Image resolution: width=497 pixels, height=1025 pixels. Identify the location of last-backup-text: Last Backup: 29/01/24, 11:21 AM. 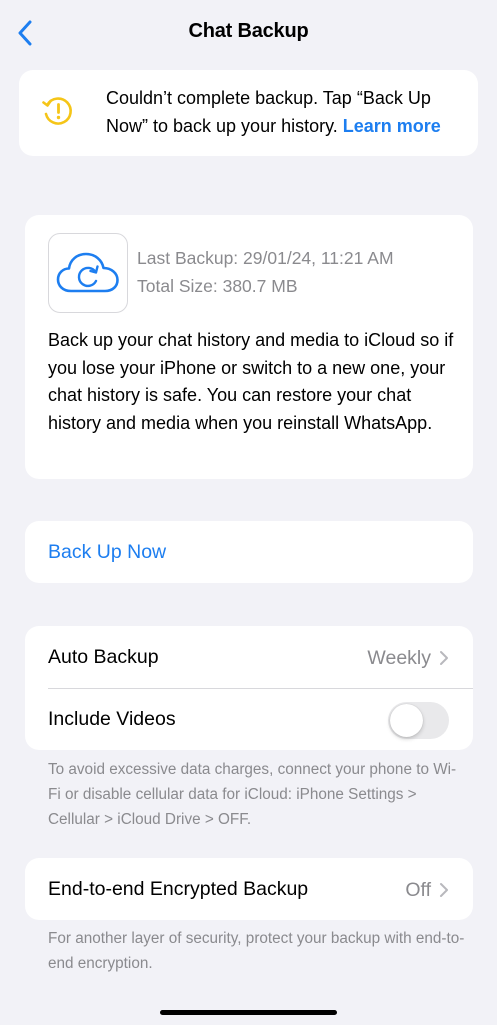
(265, 258).